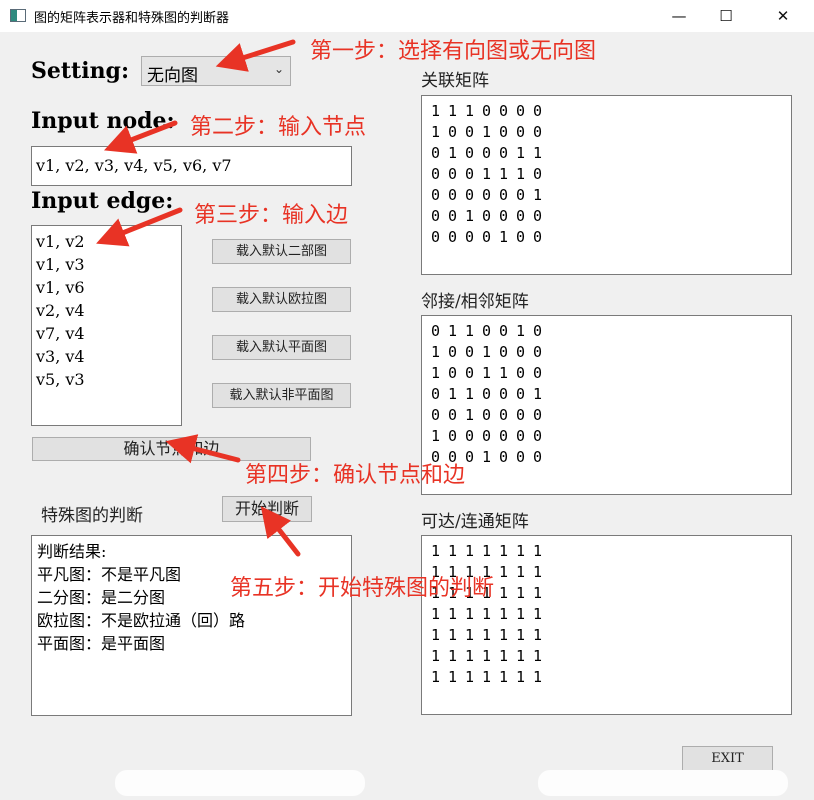  What do you see at coordinates (103, 121) in the screenshot?
I see `input-node-label: Input node:` at bounding box center [103, 121].